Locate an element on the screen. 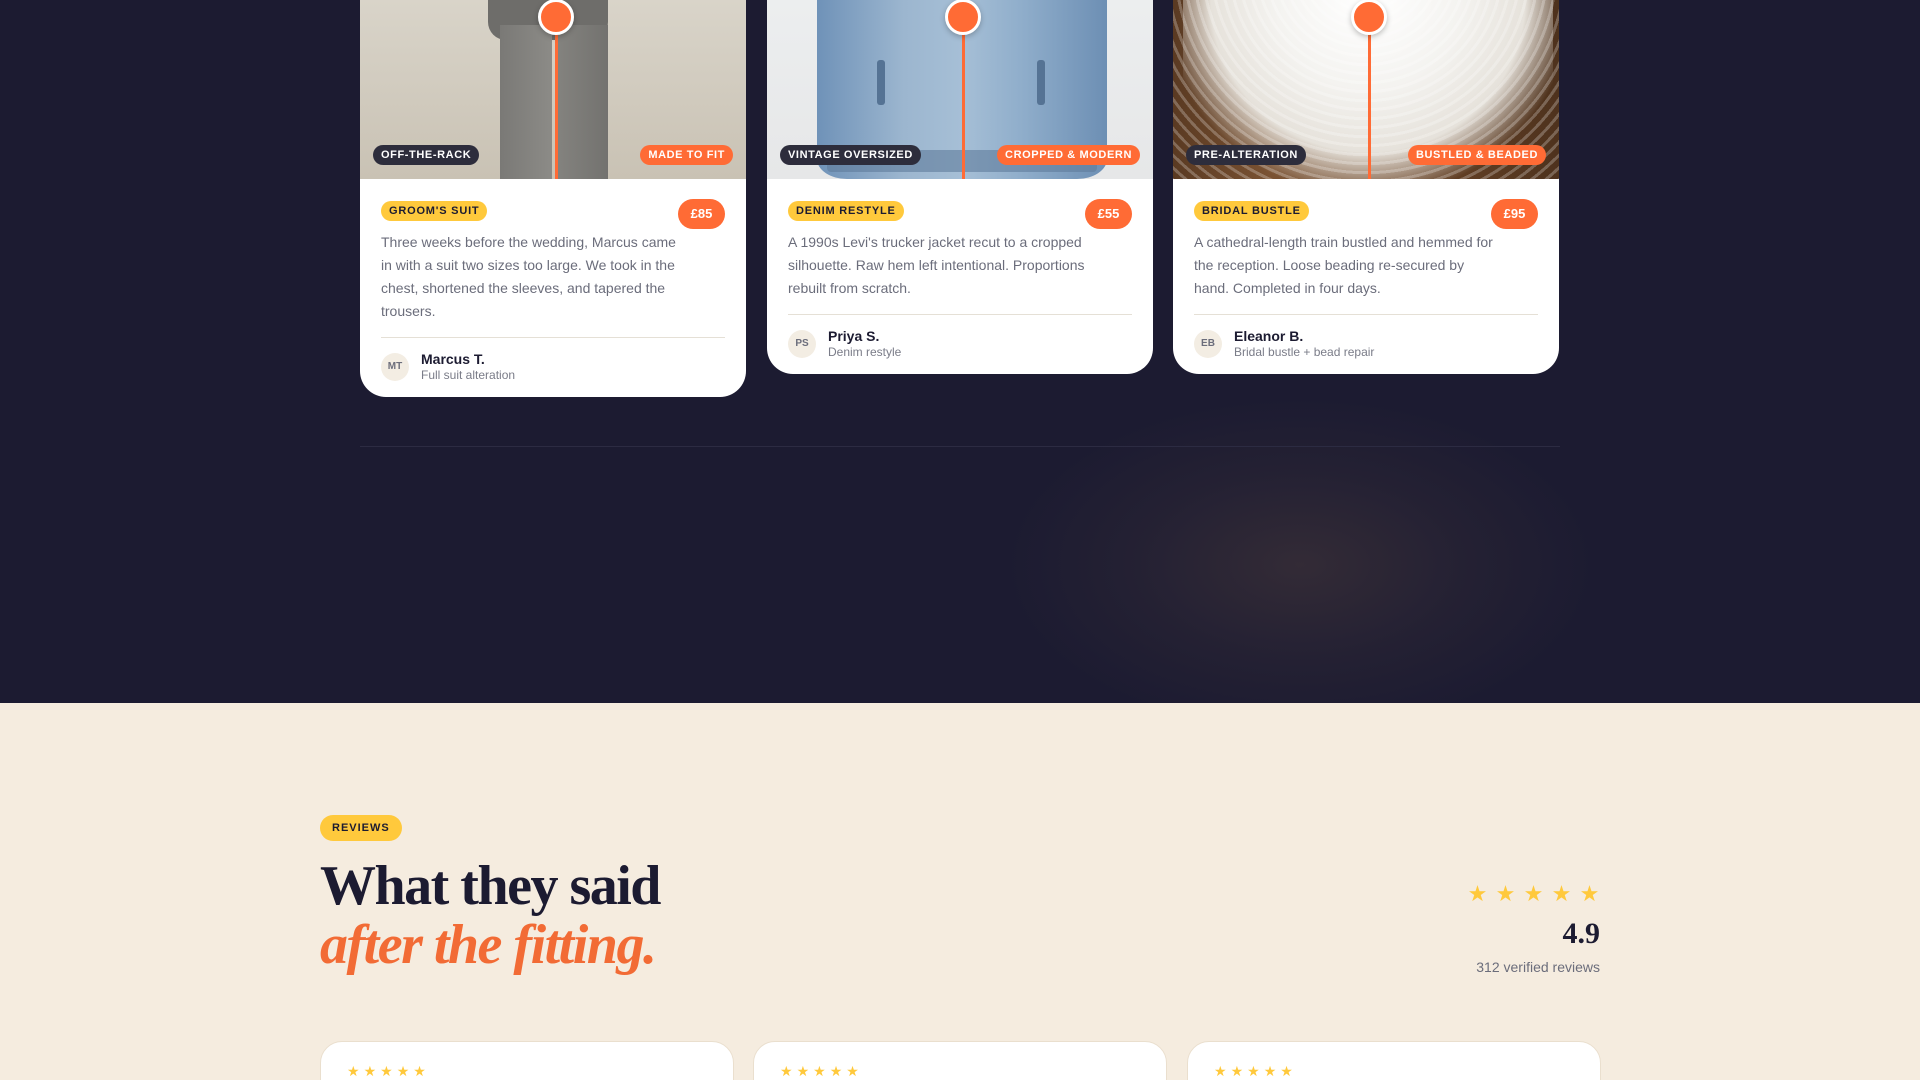 The image size is (1920, 1080). after-label: BUSTLED & BEADED is located at coordinates (1476, 155).